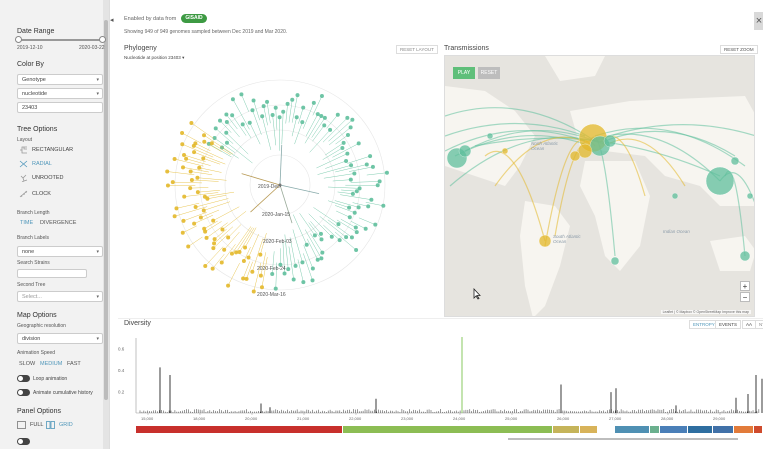 This screenshot has width=763, height=449. Describe the element at coordinates (30, 48) in the screenshot. I see `date-range-start-label: 2019-12-10` at that location.